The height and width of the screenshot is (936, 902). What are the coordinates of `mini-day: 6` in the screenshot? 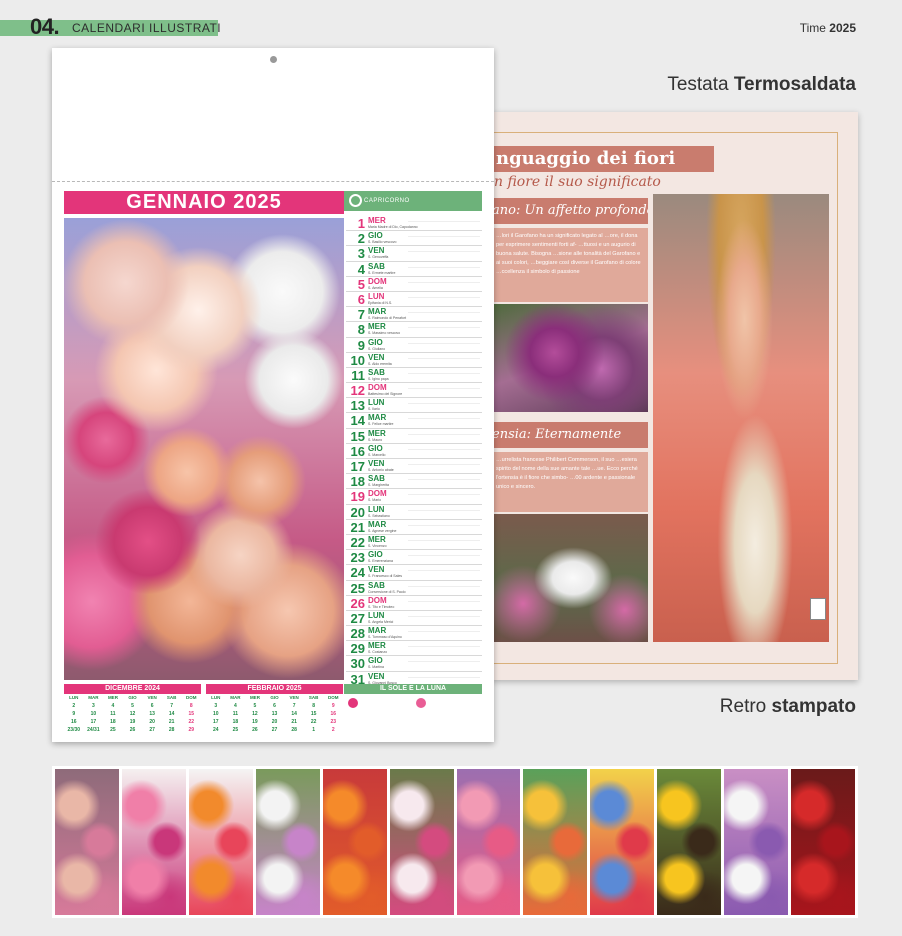 It's located at (152, 706).